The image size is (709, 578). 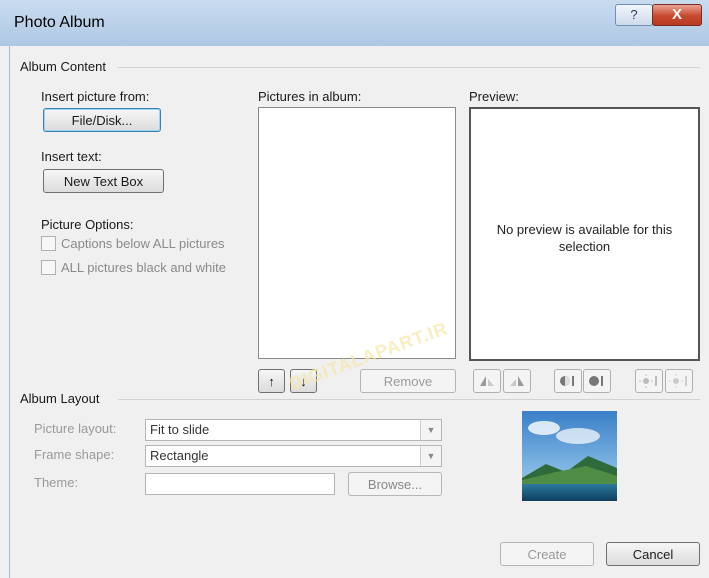 I want to click on picture-layout-value: Fit to slide, so click(x=180, y=429).